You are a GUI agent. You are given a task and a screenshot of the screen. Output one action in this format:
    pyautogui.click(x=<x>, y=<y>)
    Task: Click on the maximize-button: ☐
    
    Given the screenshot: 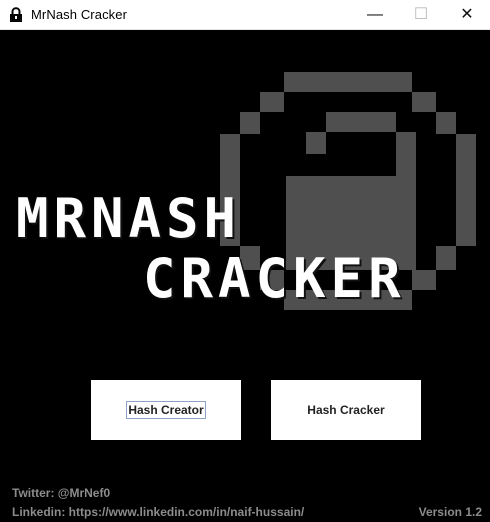 What is the action you would take?
    pyautogui.click(x=421, y=15)
    